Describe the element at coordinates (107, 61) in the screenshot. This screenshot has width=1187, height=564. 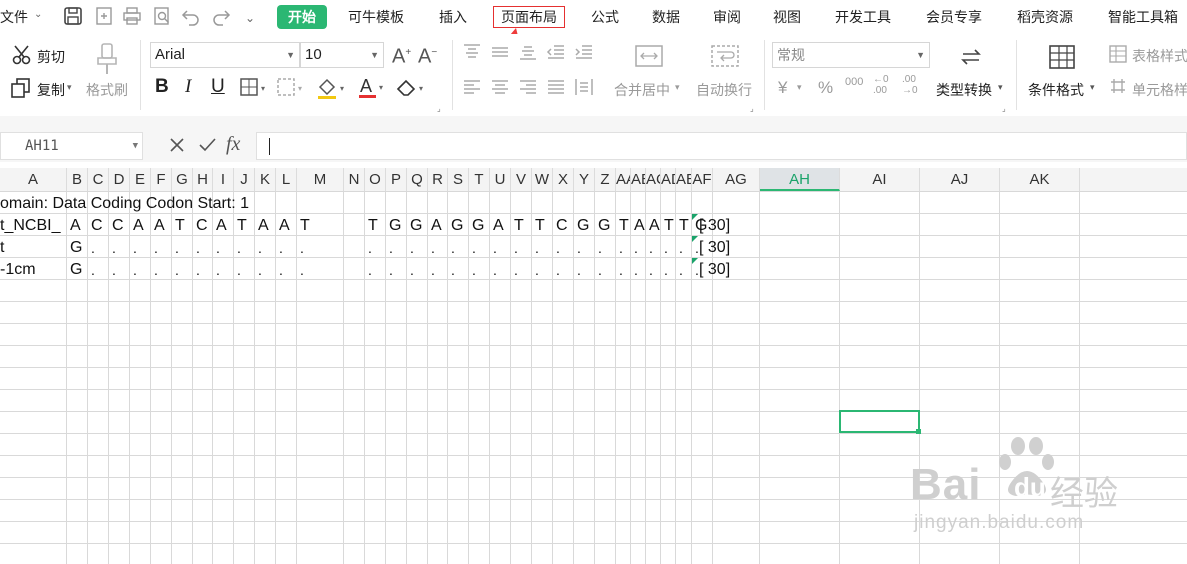
I see `brush-icon` at that location.